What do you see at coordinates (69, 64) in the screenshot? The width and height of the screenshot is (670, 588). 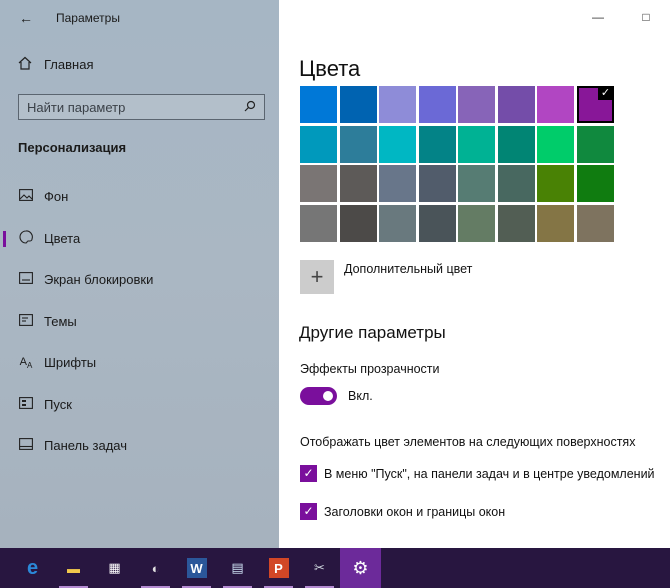 I see `home-label: Главная` at bounding box center [69, 64].